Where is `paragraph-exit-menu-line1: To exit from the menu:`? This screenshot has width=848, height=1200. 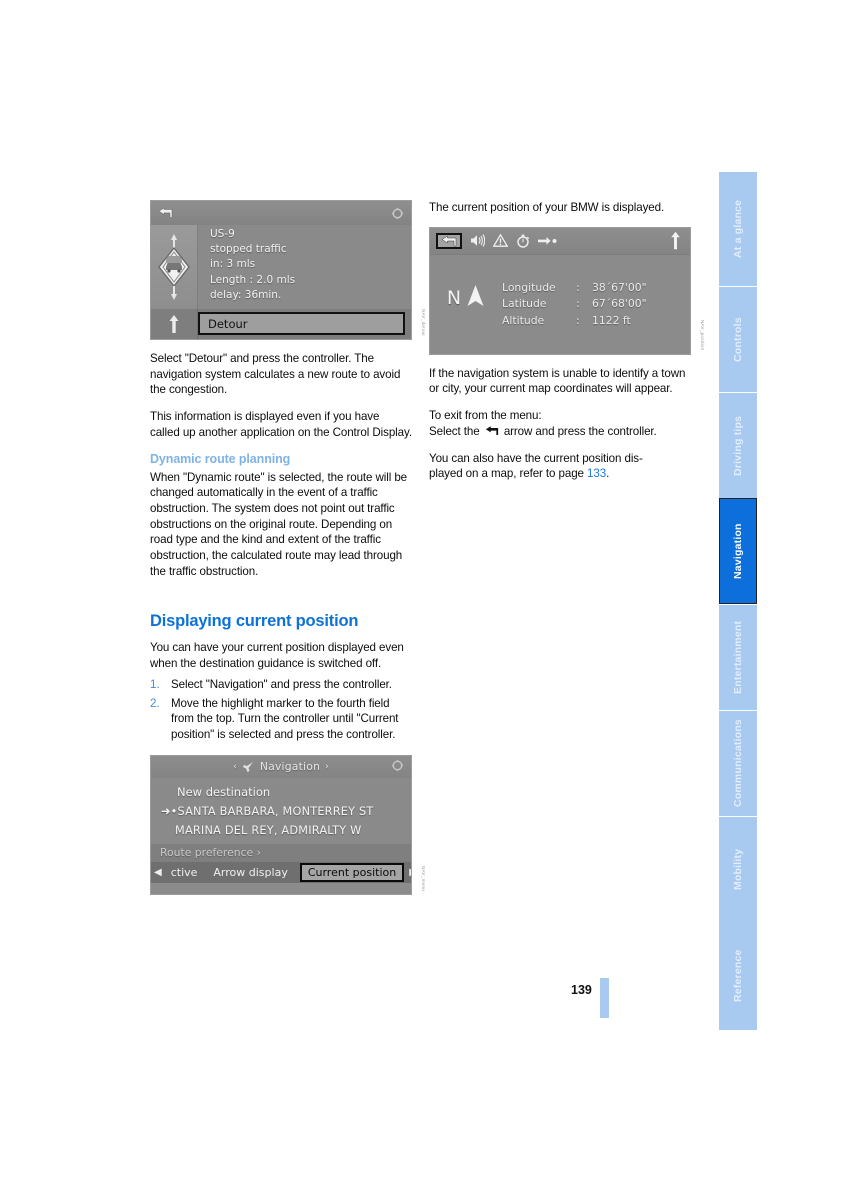
paragraph-exit-menu-line1: To exit from the menu: is located at coordinates (485, 416).